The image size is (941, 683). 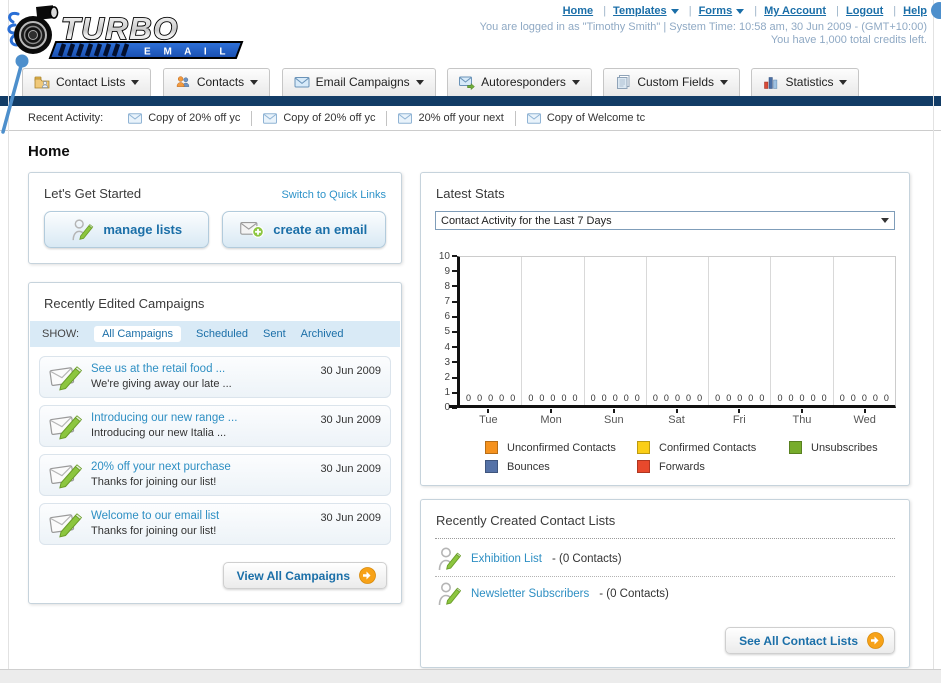 What do you see at coordinates (676, 417) in the screenshot?
I see `chart-x-labels: Tue Mon Sun Sat Fri Thu Wed` at bounding box center [676, 417].